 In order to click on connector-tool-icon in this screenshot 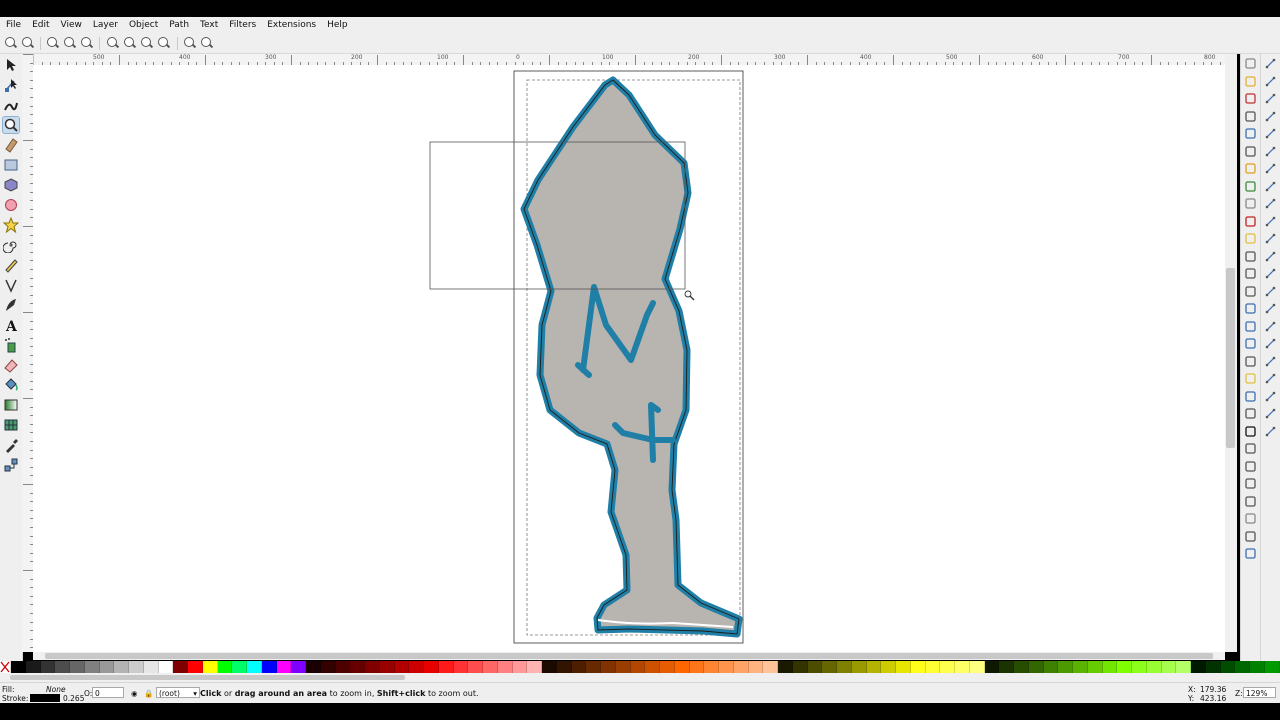, I will do `click(11, 465)`.